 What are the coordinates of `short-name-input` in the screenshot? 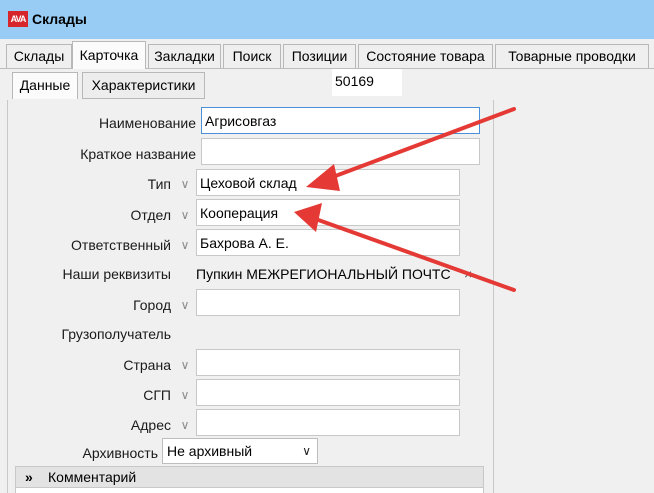 It's located at (340, 151).